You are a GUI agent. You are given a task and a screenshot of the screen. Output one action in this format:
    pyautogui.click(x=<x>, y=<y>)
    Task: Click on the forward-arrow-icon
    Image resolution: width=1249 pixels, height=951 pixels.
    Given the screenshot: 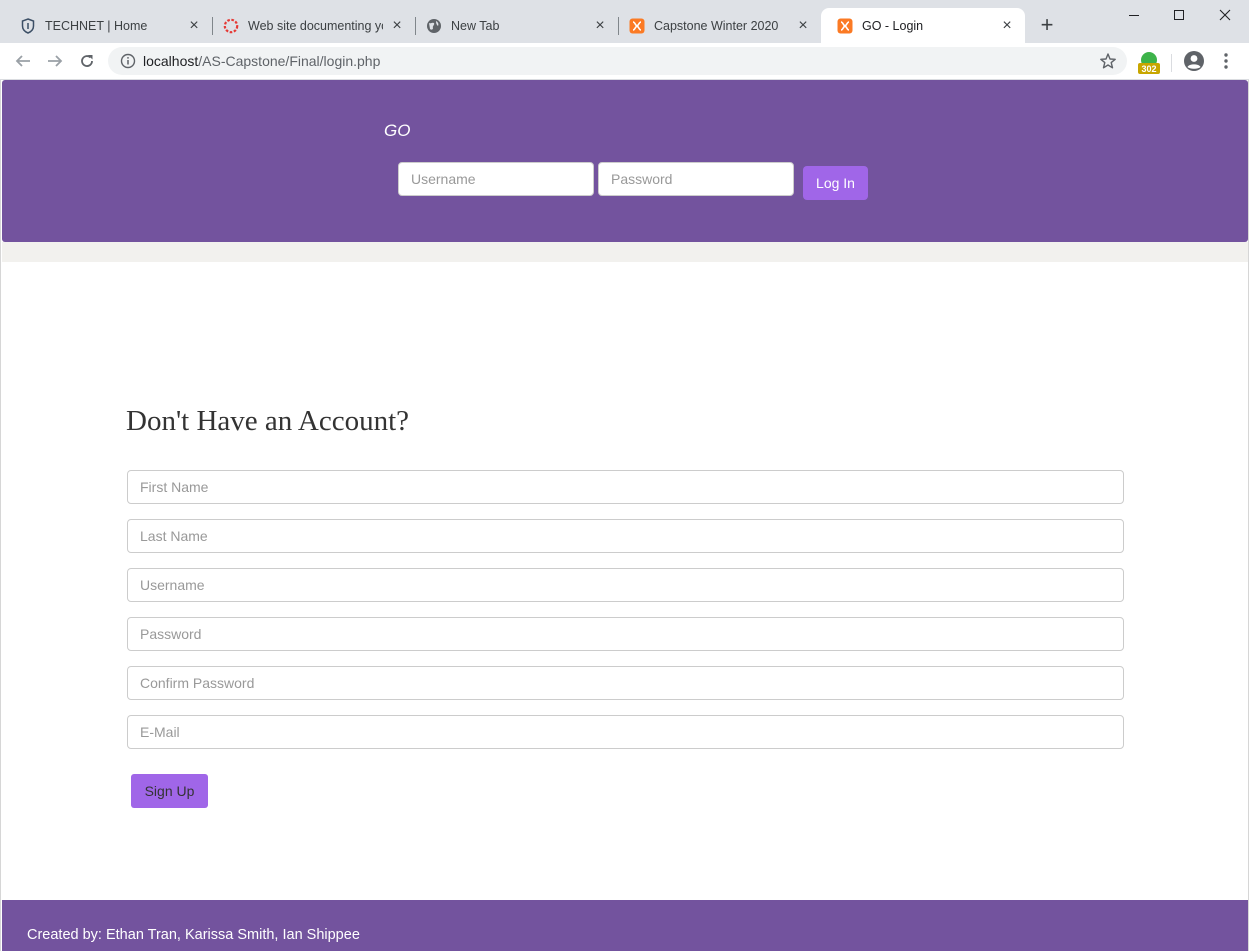 What is the action you would take?
    pyautogui.click(x=55, y=61)
    